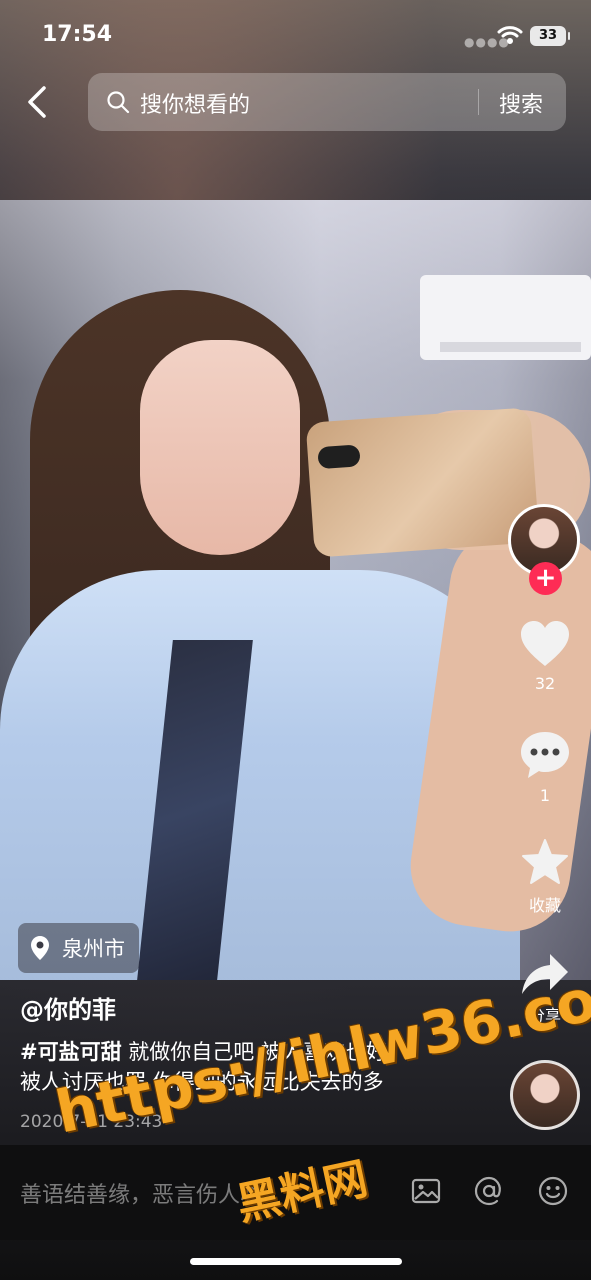 This screenshot has height=1280, width=591. What do you see at coordinates (68, 1007) in the screenshot?
I see `author-name: @你的菲` at bounding box center [68, 1007].